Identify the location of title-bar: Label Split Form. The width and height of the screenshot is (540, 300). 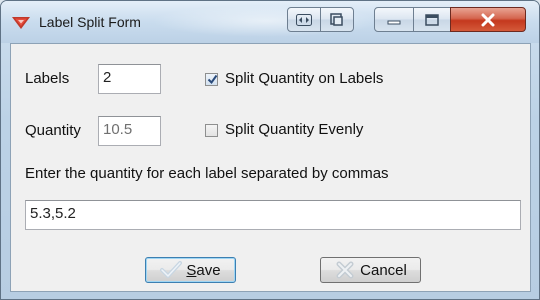
(270, 22).